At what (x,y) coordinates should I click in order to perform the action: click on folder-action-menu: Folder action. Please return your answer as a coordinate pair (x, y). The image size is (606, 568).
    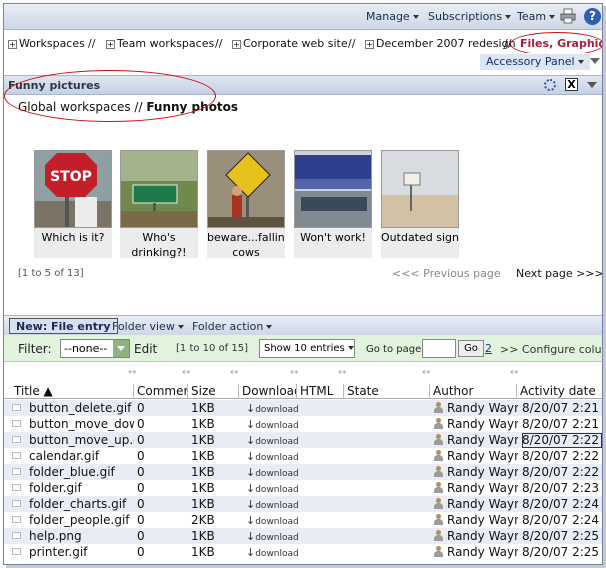
    Looking at the image, I should click on (232, 326).